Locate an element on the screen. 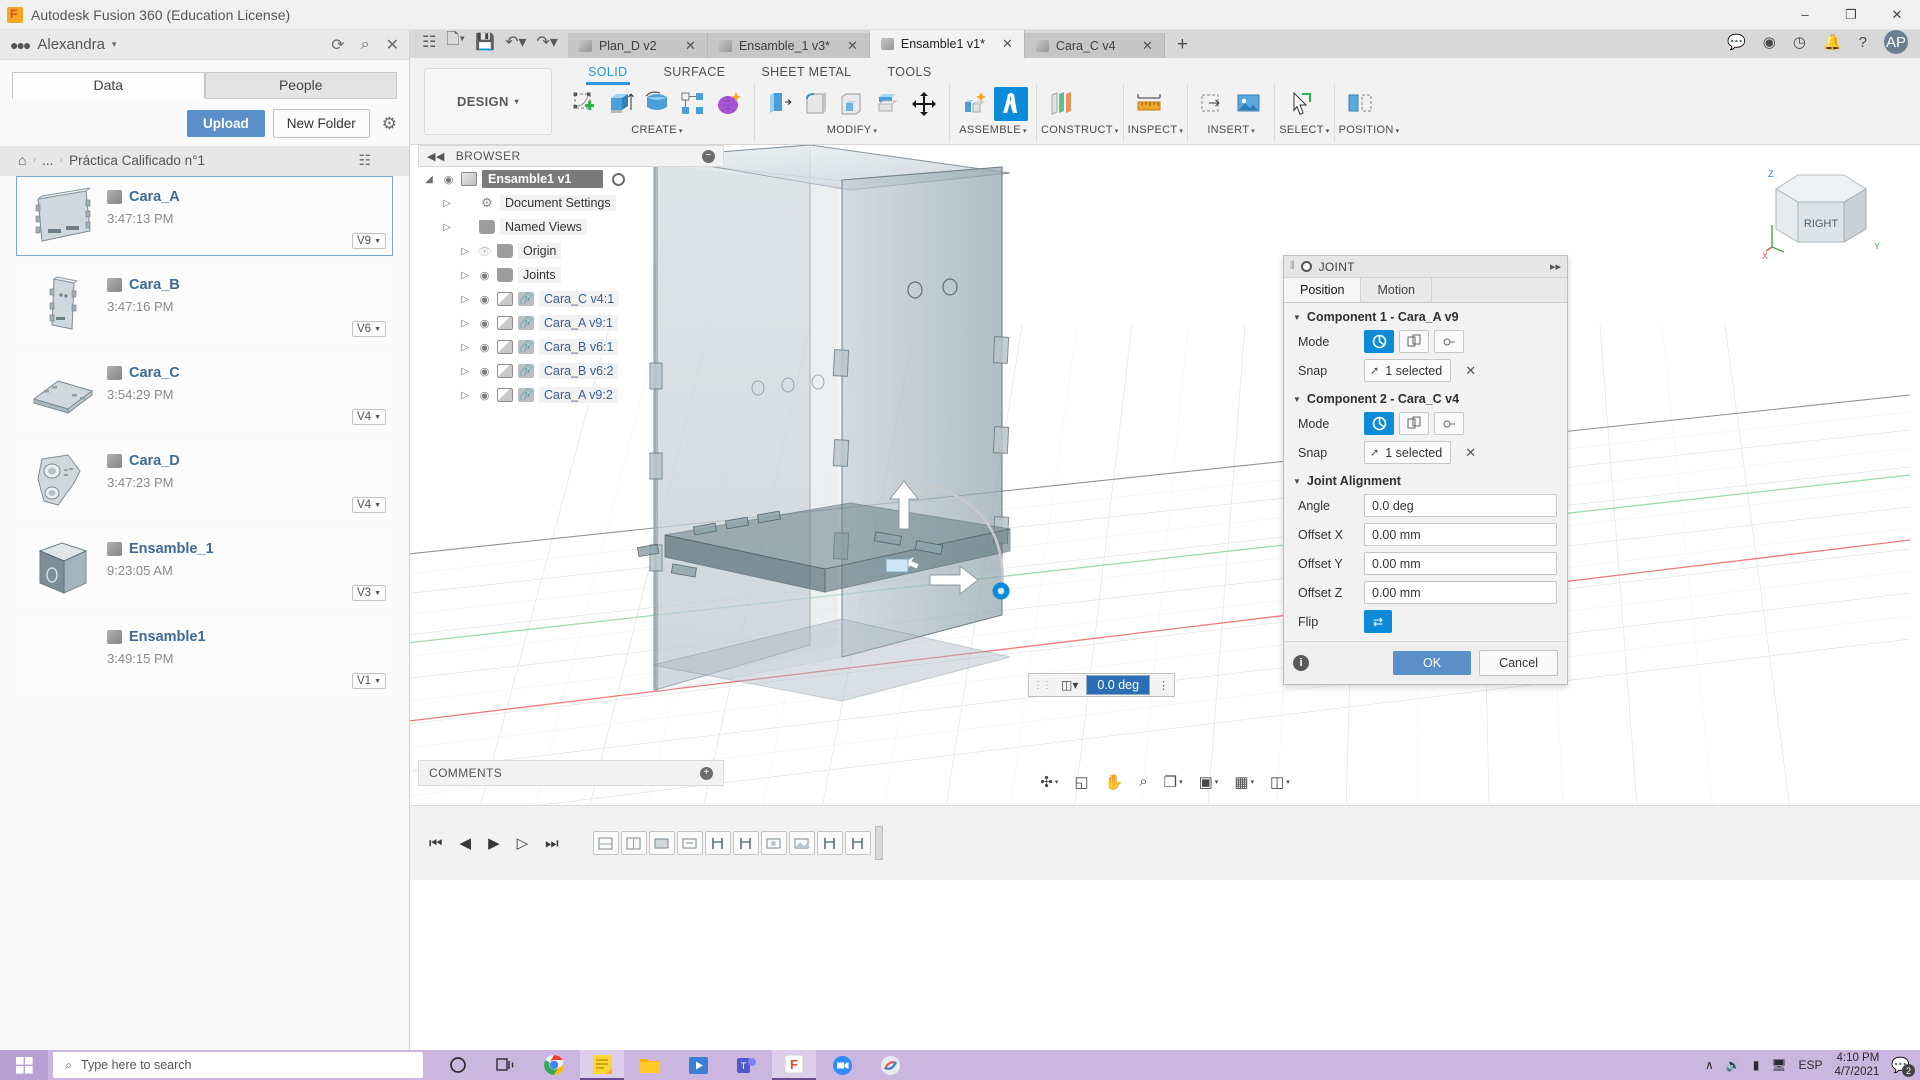  zoom-icon is located at coordinates (842, 1065).